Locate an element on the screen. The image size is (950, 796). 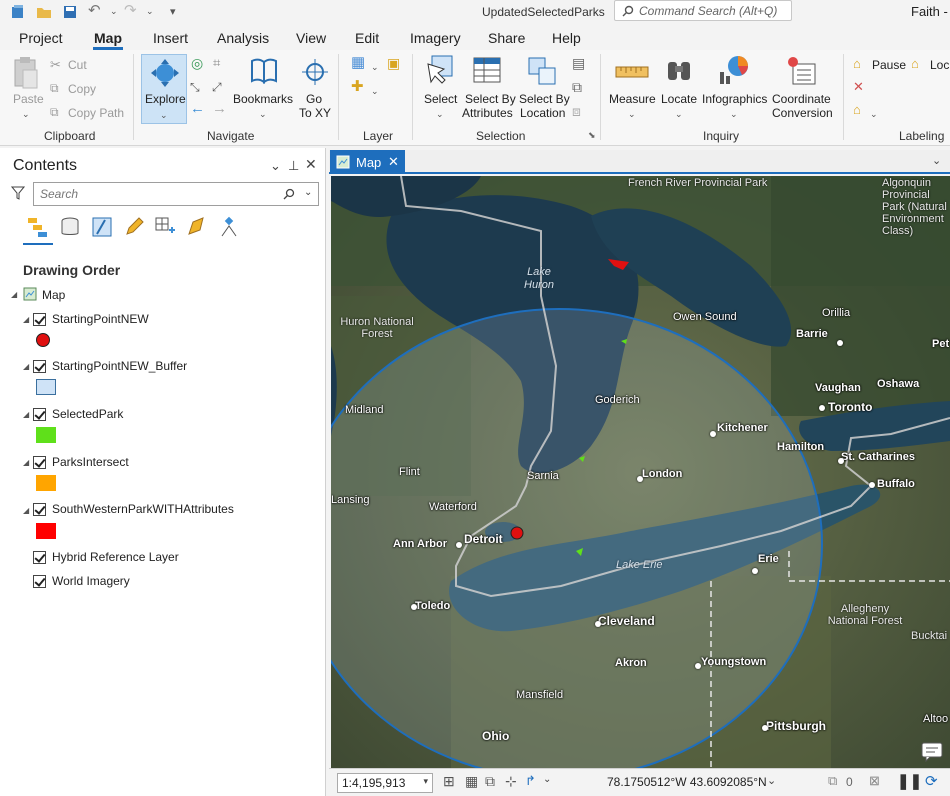
tab-view: View is located at coordinates (311, 38).